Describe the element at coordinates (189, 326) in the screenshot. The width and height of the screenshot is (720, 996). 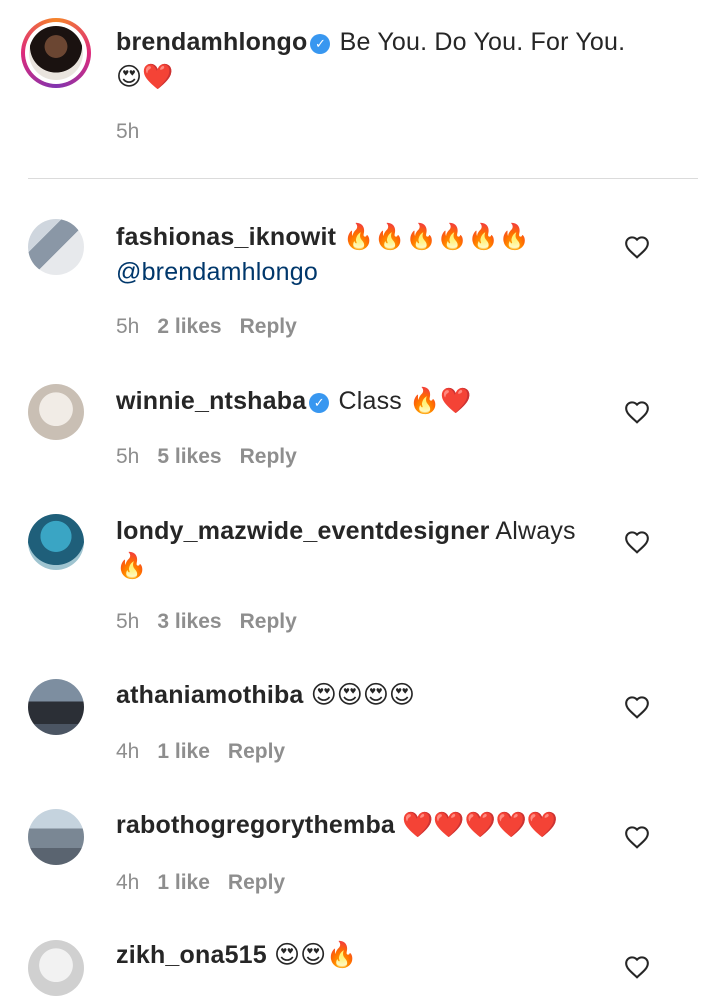
I see `comment-likes: 2 likes` at that location.